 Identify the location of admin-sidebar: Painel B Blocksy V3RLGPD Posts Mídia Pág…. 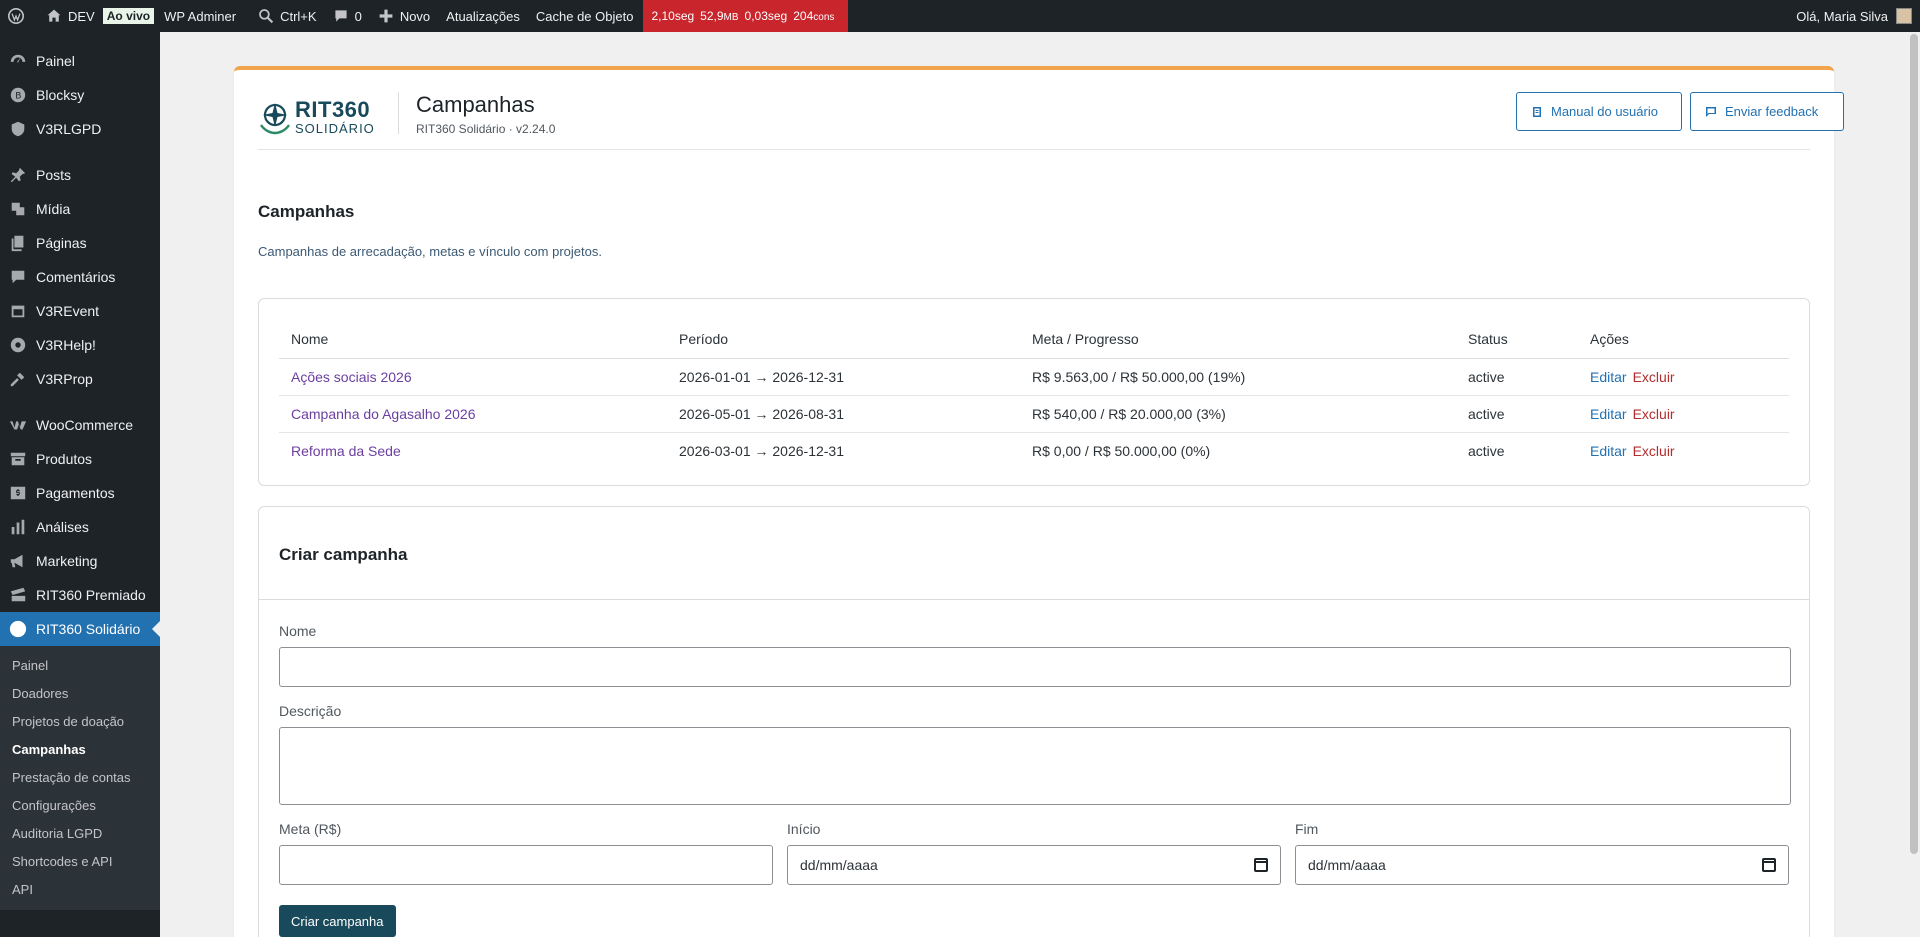
(80, 484).